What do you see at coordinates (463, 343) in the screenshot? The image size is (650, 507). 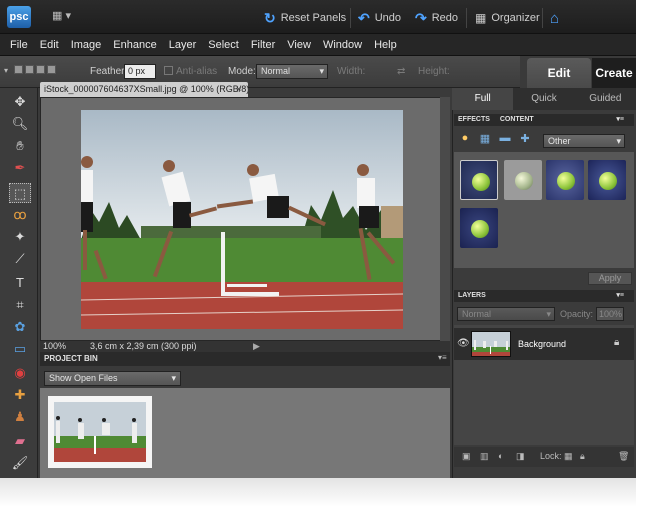 I see `eye-icon: 👁︎` at bounding box center [463, 343].